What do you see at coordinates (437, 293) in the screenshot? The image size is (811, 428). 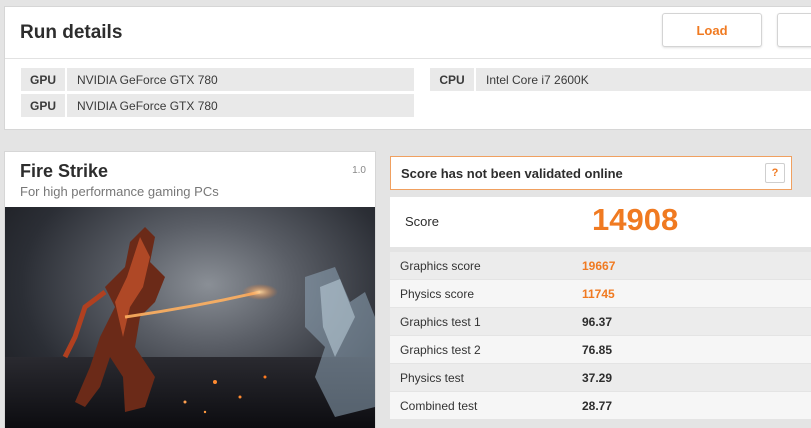 I see `result-label: Physics score` at bounding box center [437, 293].